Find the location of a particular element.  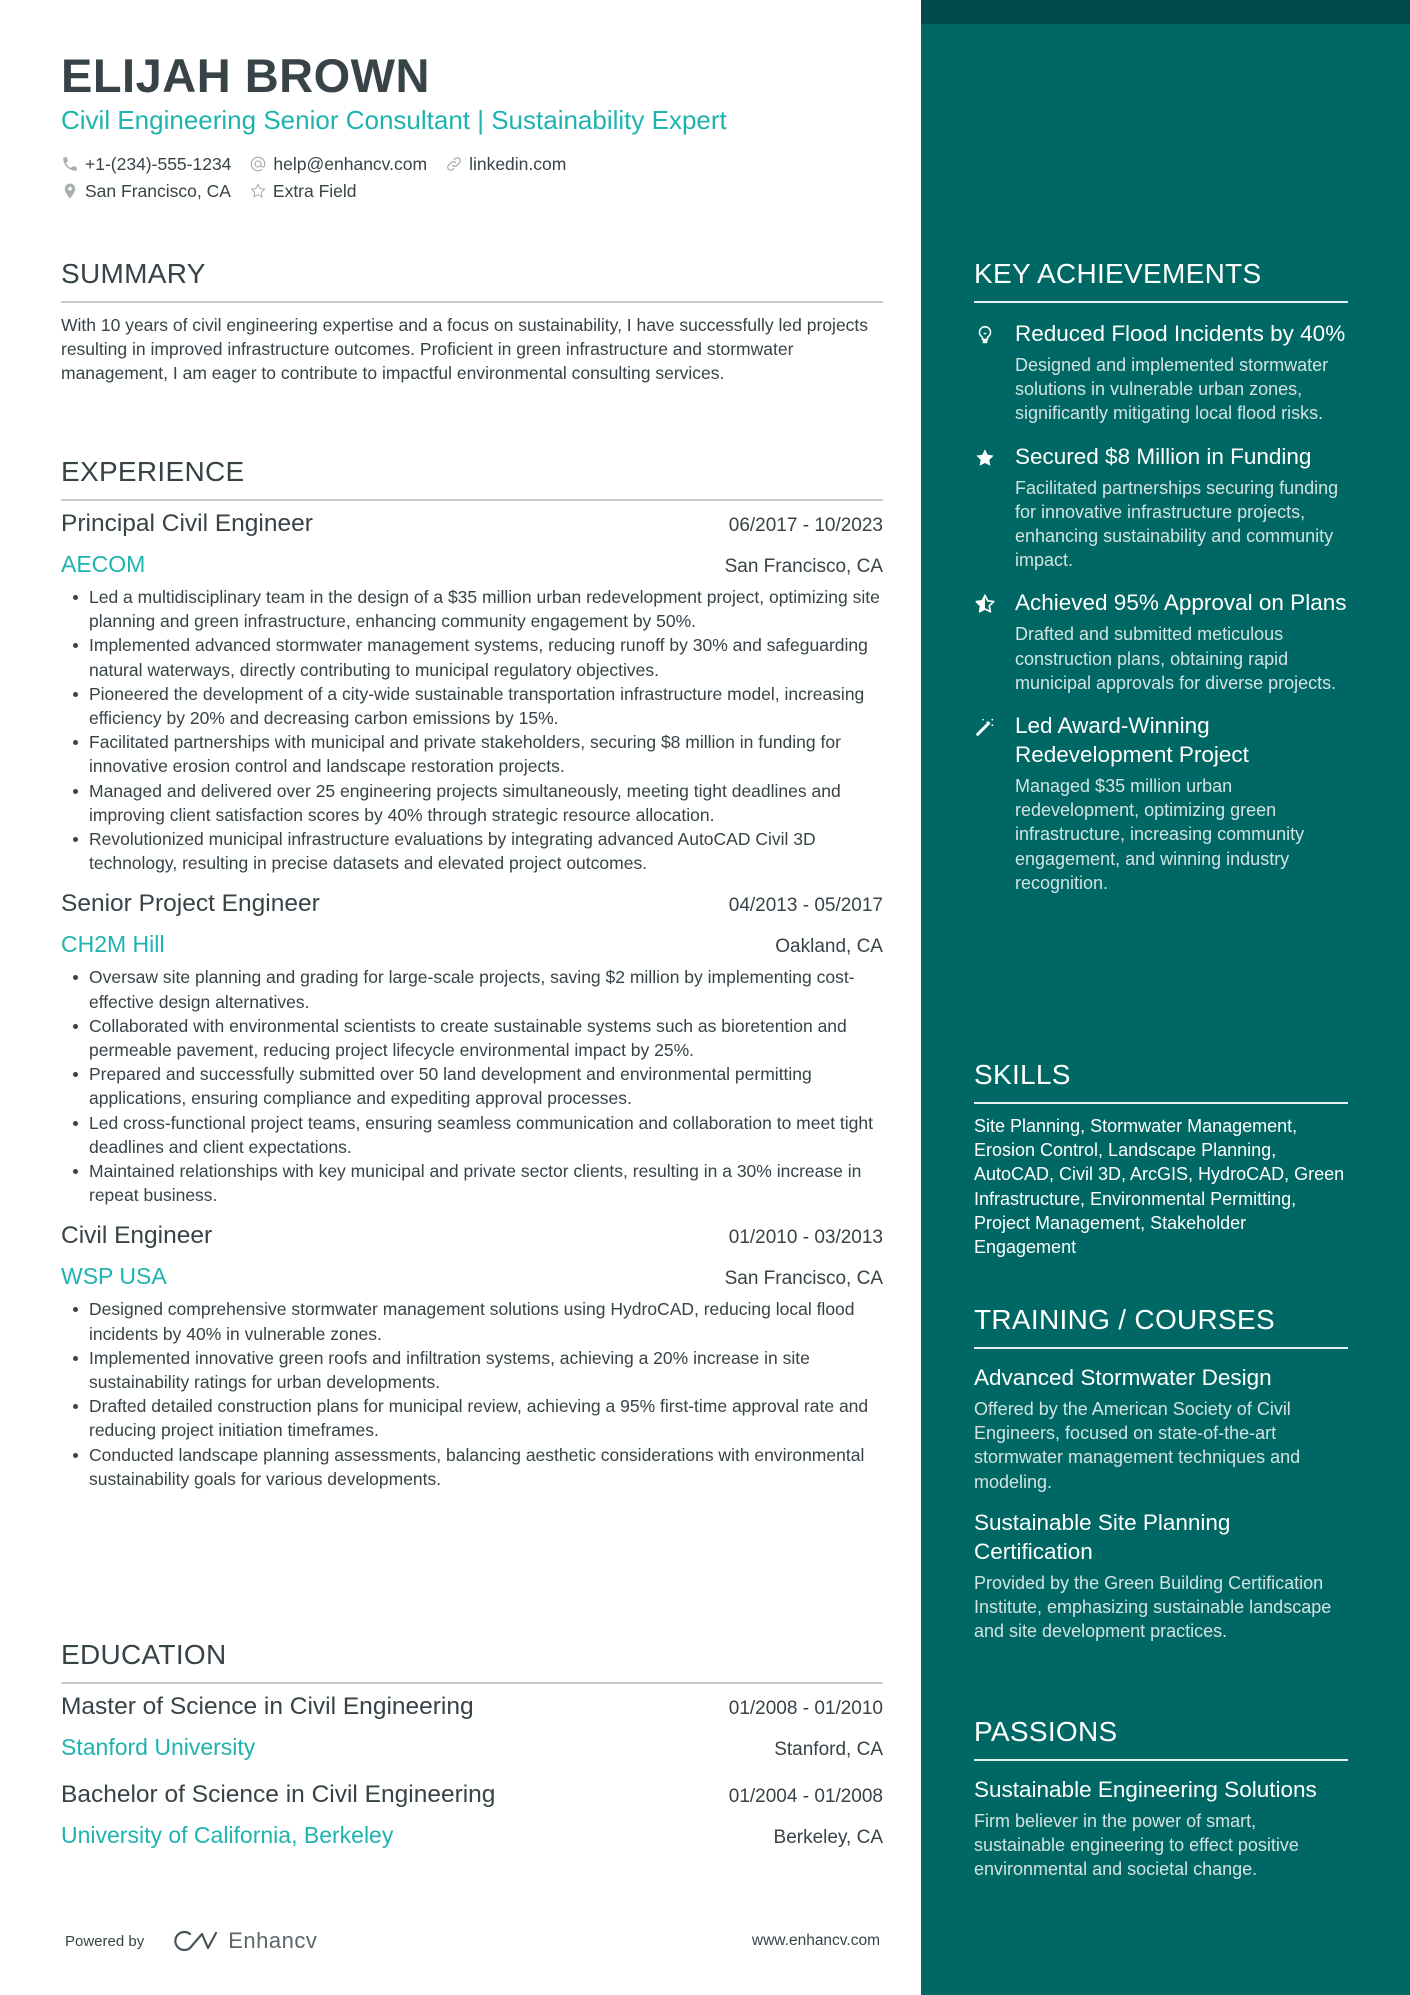

course-title: Sustainable Site Planning Certification is located at coordinates (1102, 1536).